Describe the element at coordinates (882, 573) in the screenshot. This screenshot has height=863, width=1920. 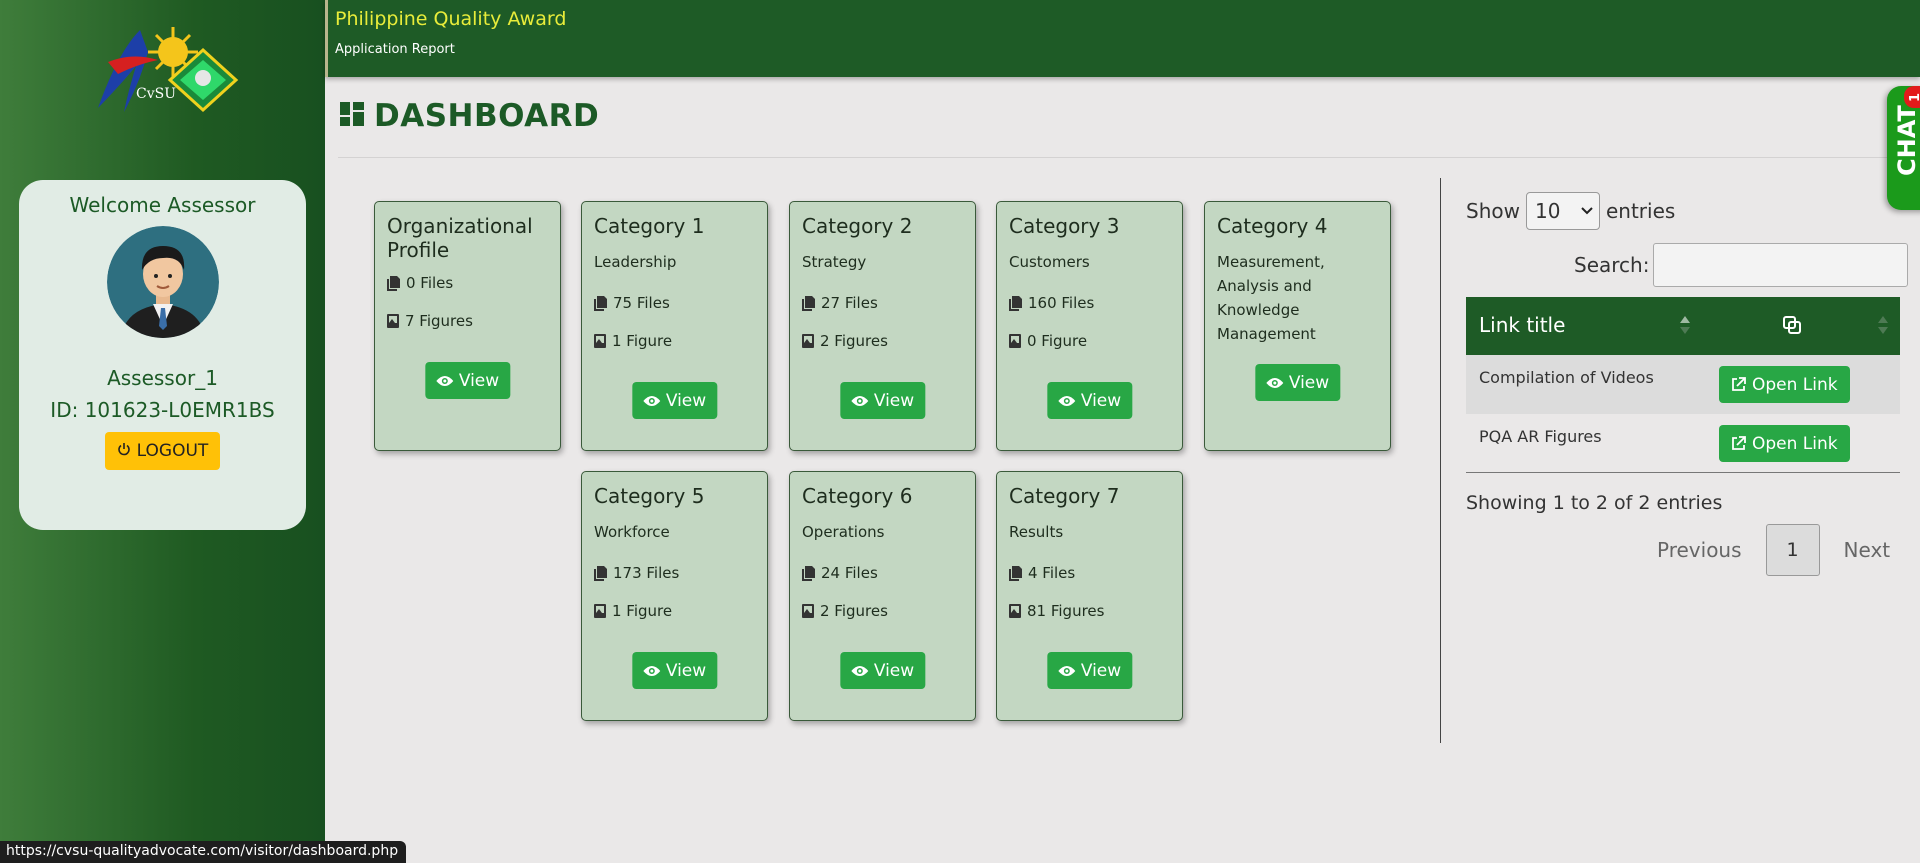
I see `files-count: 24 Files` at that location.